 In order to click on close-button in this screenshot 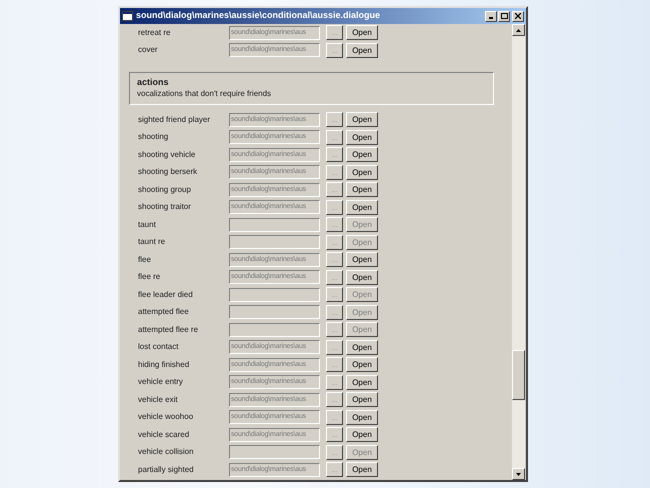, I will do `click(518, 16)`.